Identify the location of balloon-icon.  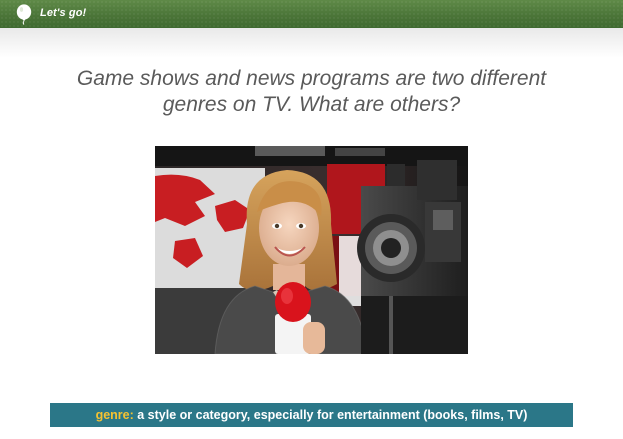
(24, 14).